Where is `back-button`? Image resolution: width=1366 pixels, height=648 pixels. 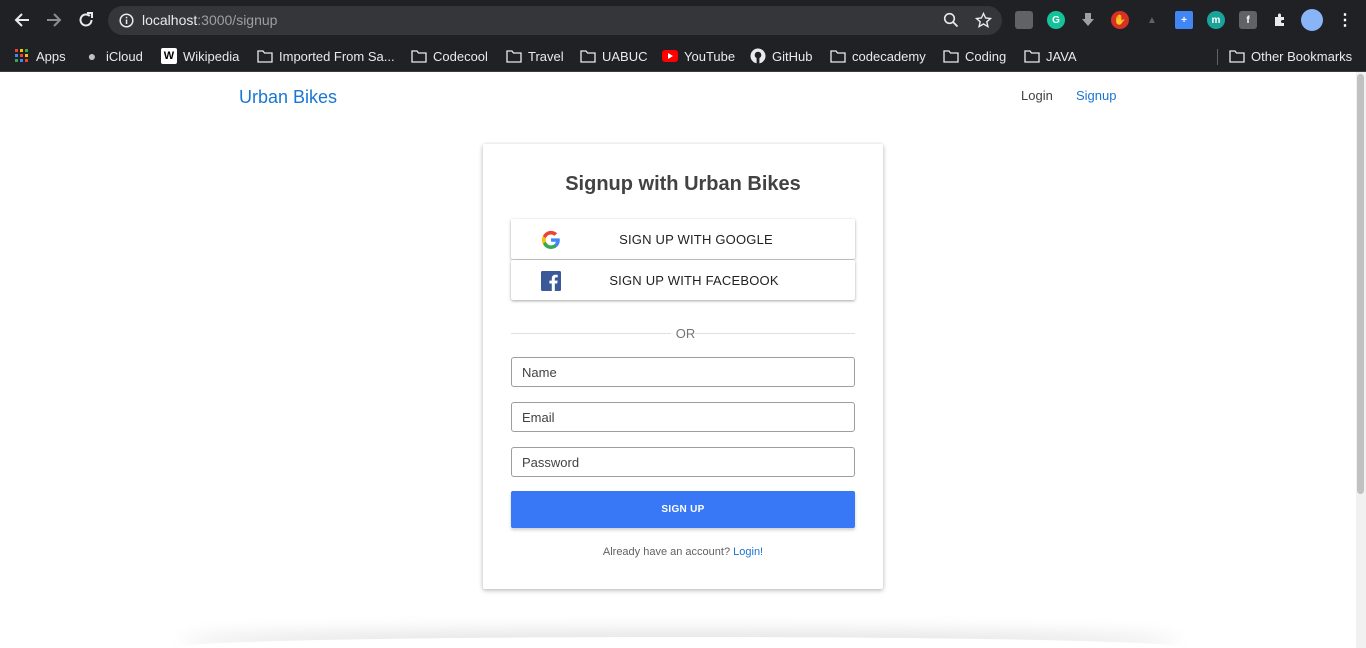
back-button is located at coordinates (22, 20).